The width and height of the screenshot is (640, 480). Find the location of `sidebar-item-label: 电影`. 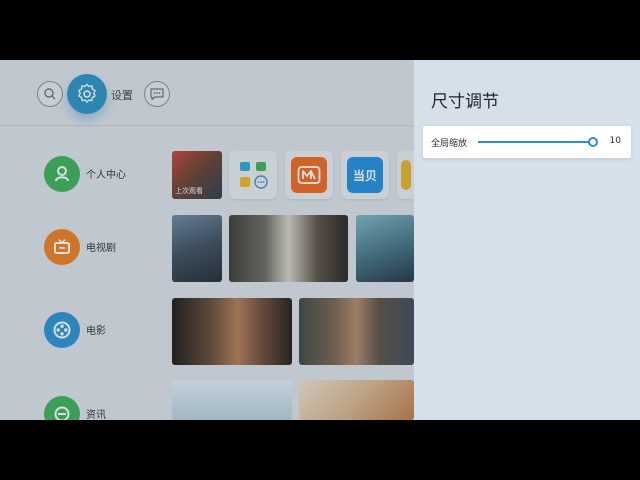

sidebar-item-label: 电影 is located at coordinates (96, 331).